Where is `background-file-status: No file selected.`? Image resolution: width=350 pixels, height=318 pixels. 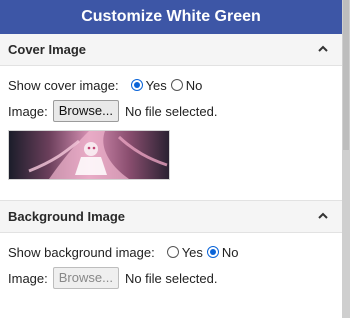 background-file-status: No file selected. is located at coordinates (171, 278).